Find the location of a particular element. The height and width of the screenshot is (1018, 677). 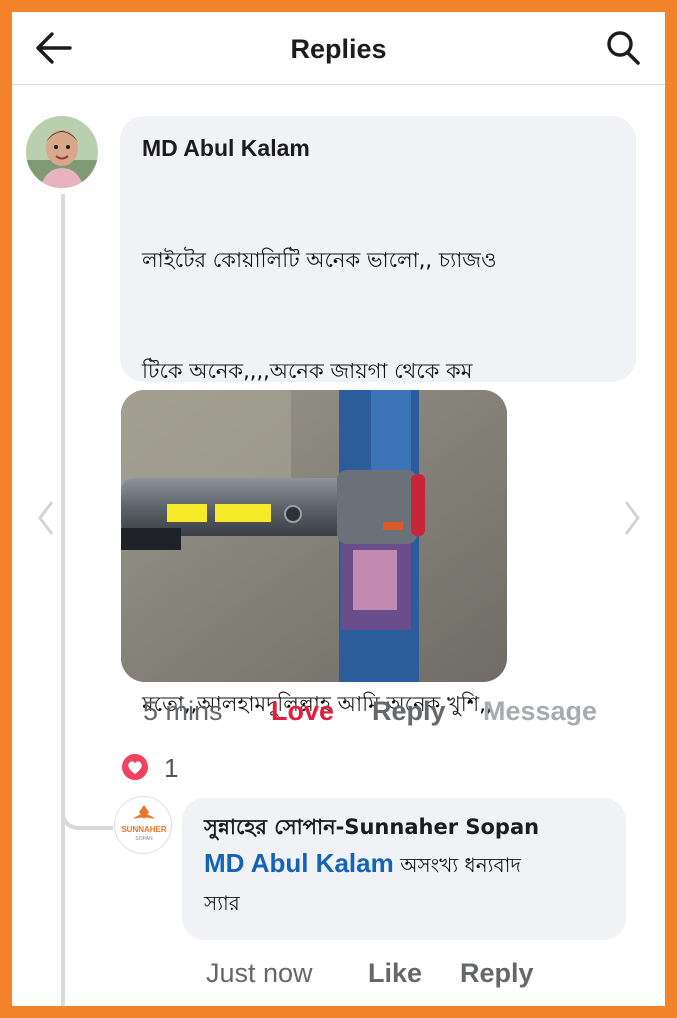

commenter-avatar is located at coordinates (62, 152).